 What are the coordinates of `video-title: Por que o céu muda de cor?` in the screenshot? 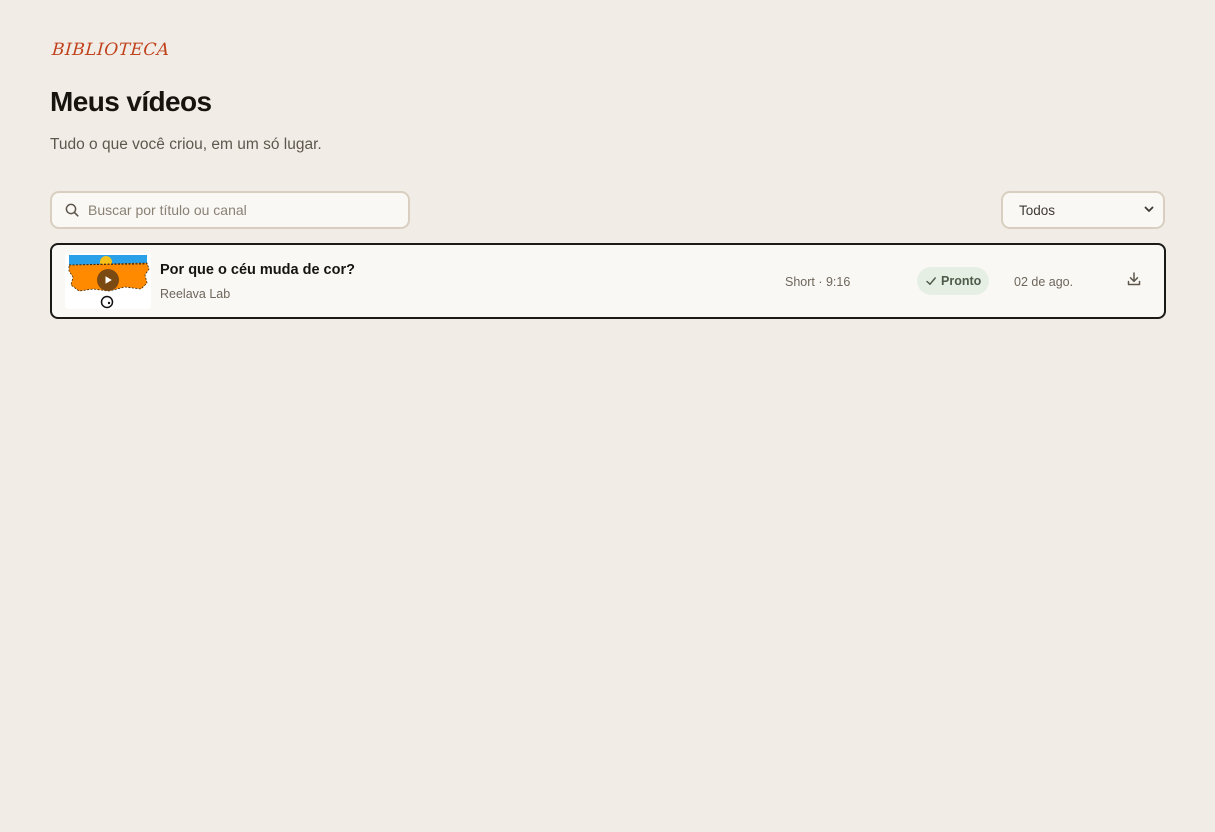 It's located at (257, 270).